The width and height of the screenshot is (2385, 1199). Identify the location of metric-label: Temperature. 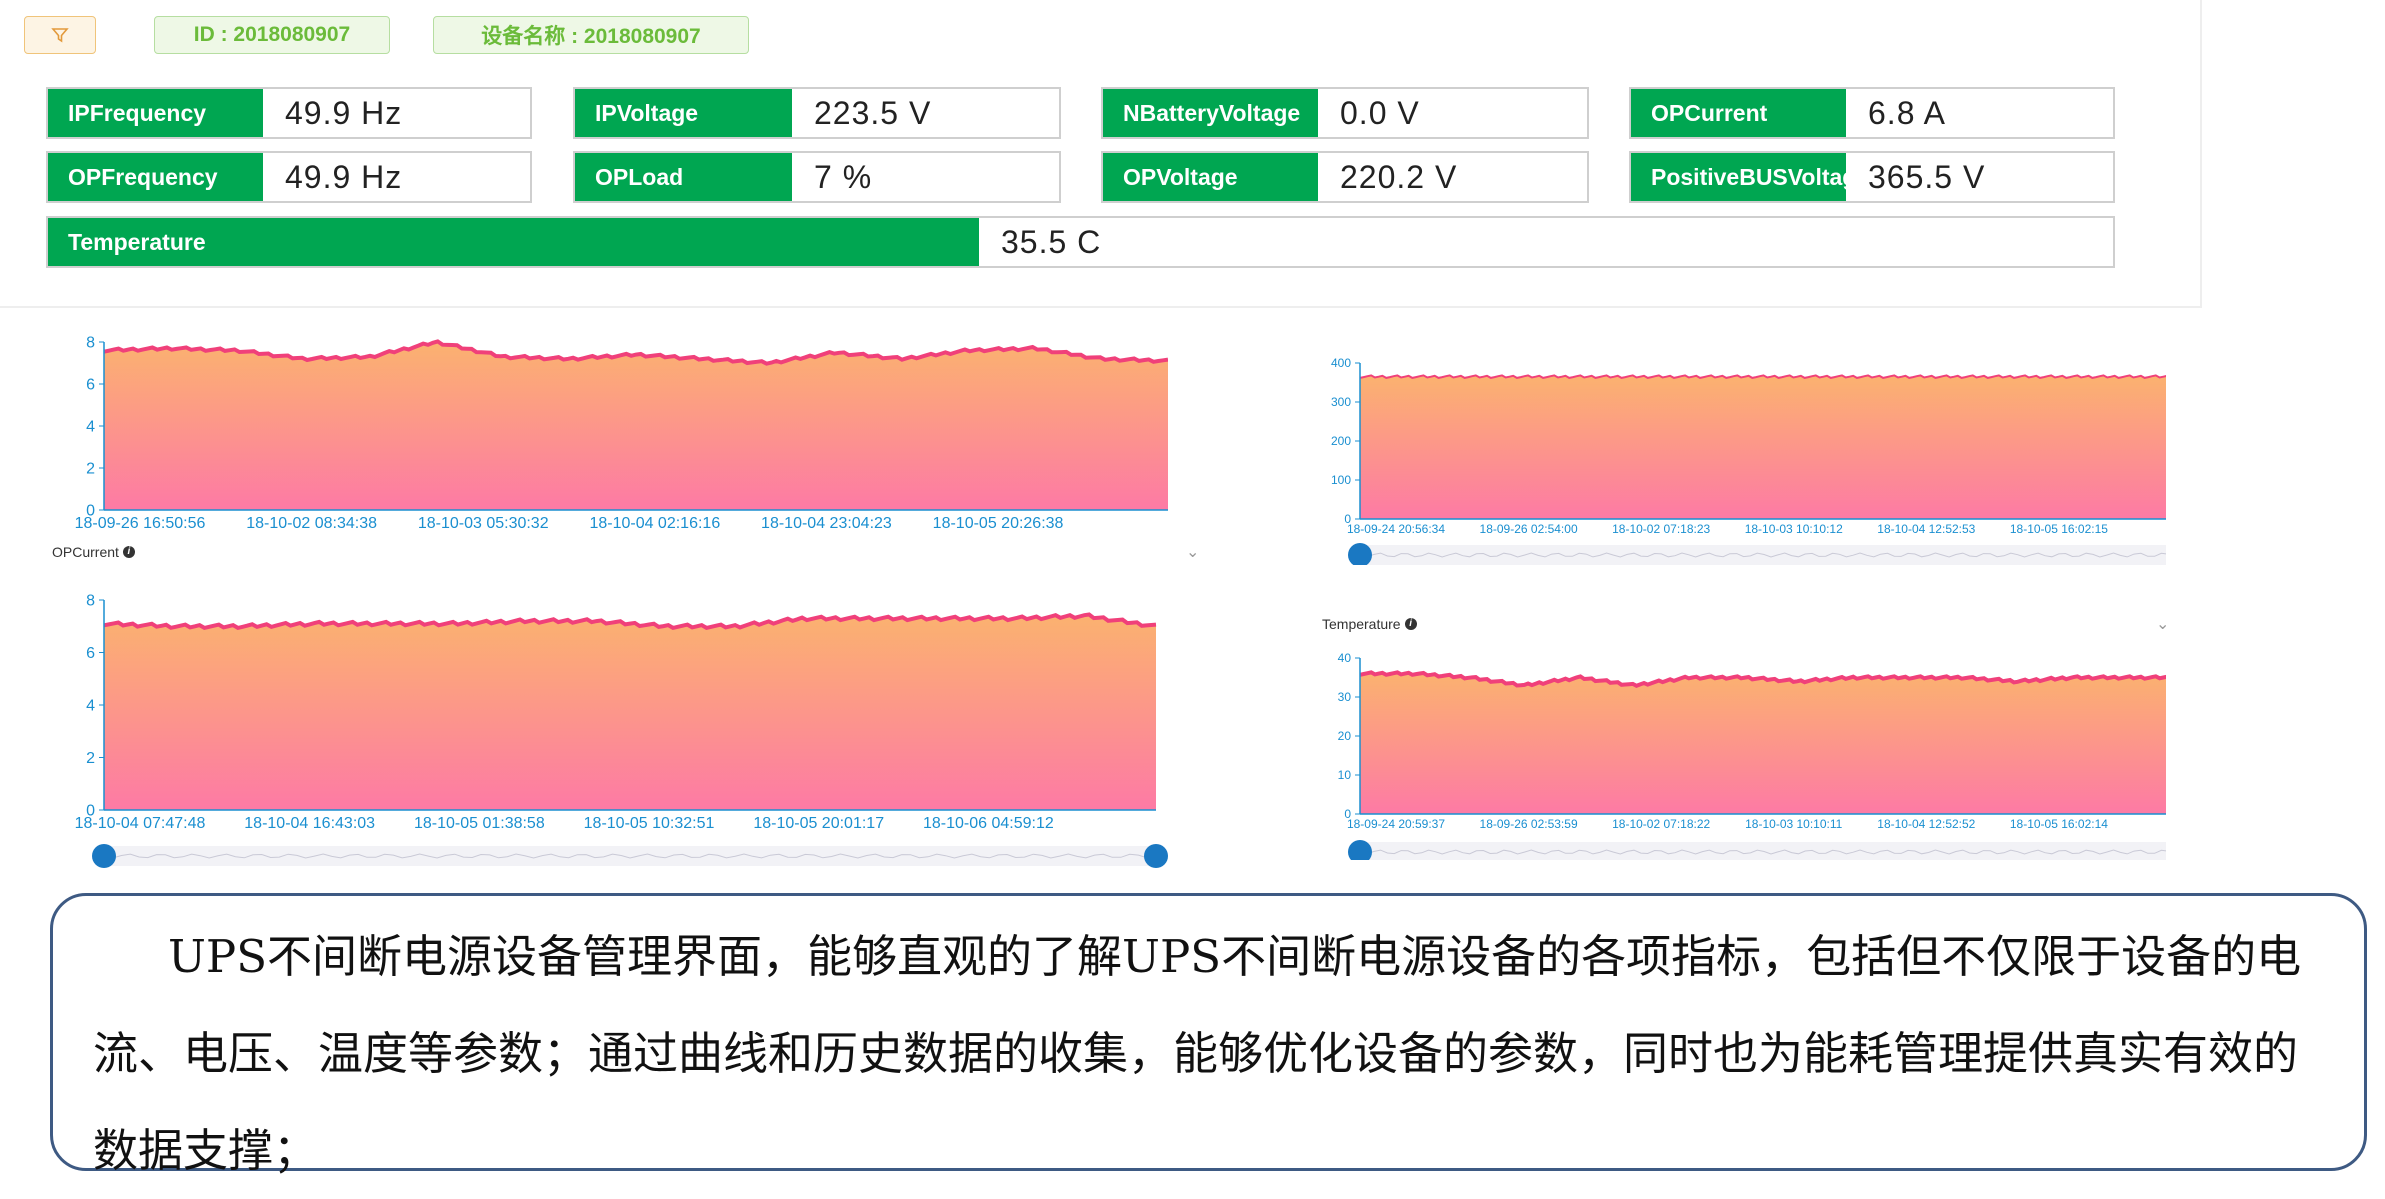
(513, 242).